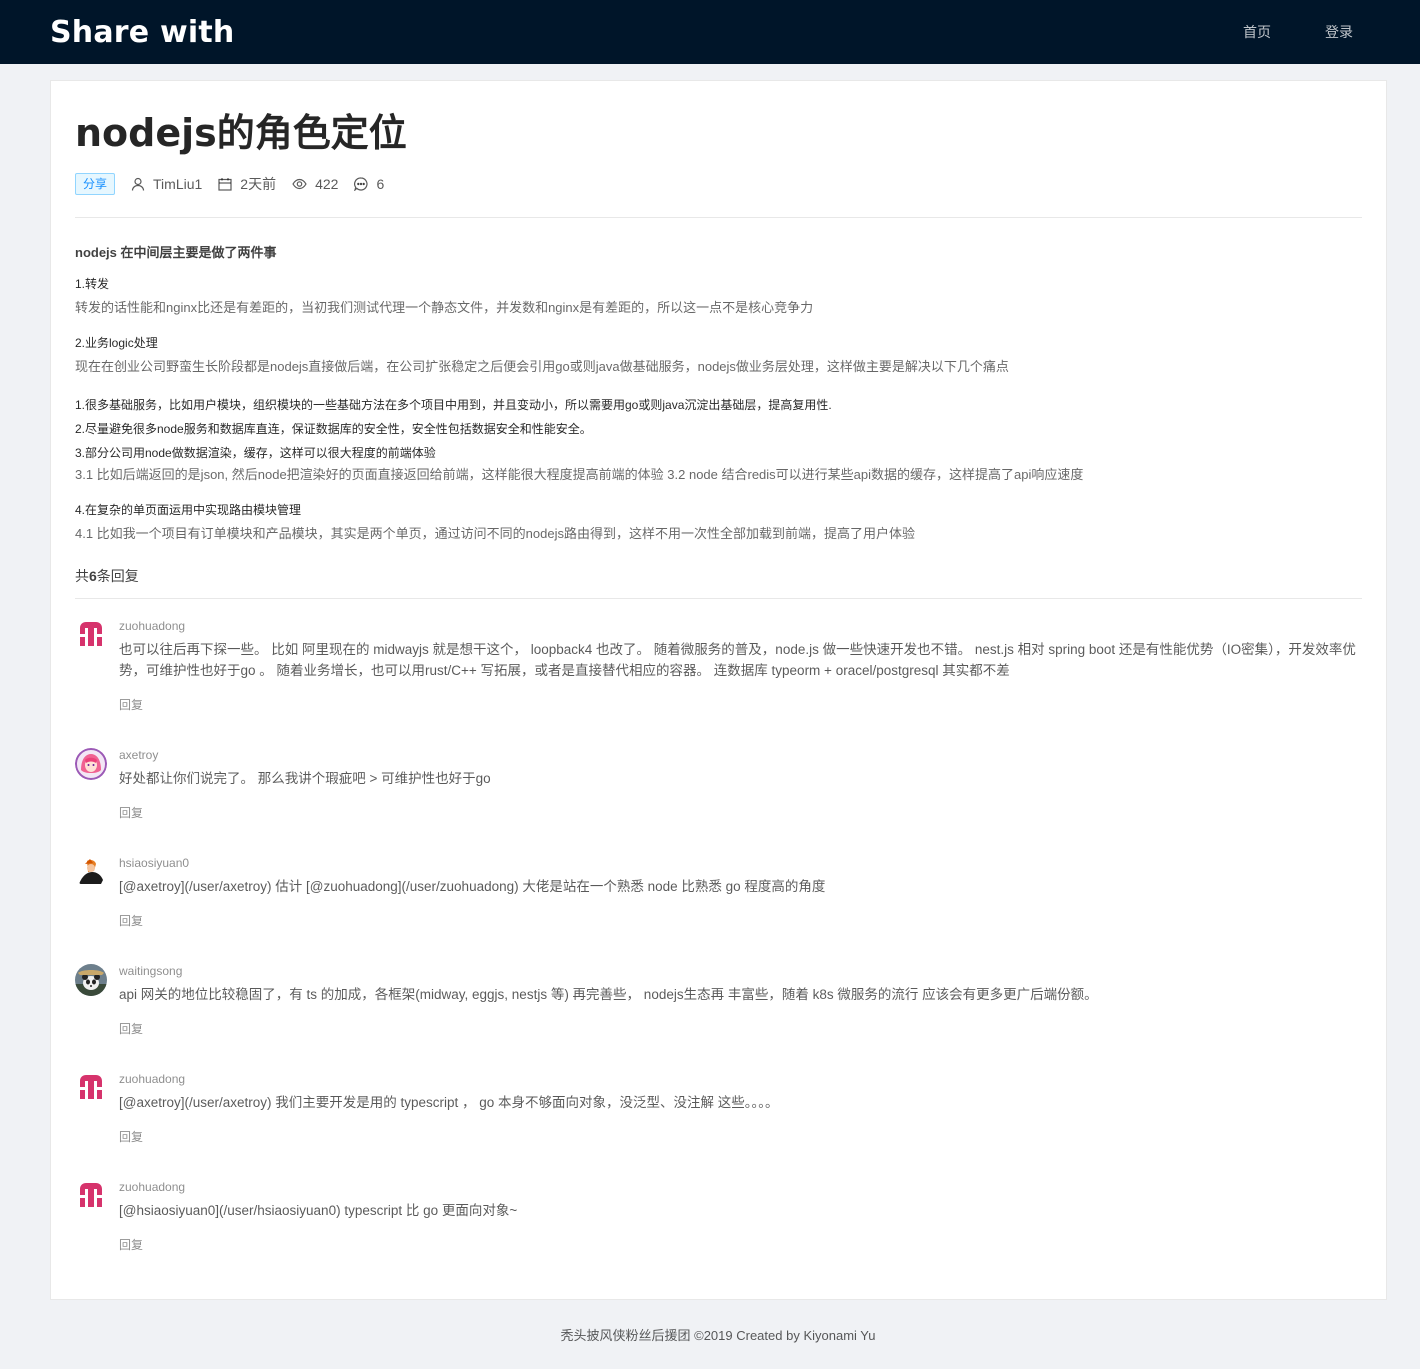 The height and width of the screenshot is (1369, 1420). What do you see at coordinates (138, 184) in the screenshot?
I see `user-icon` at bounding box center [138, 184].